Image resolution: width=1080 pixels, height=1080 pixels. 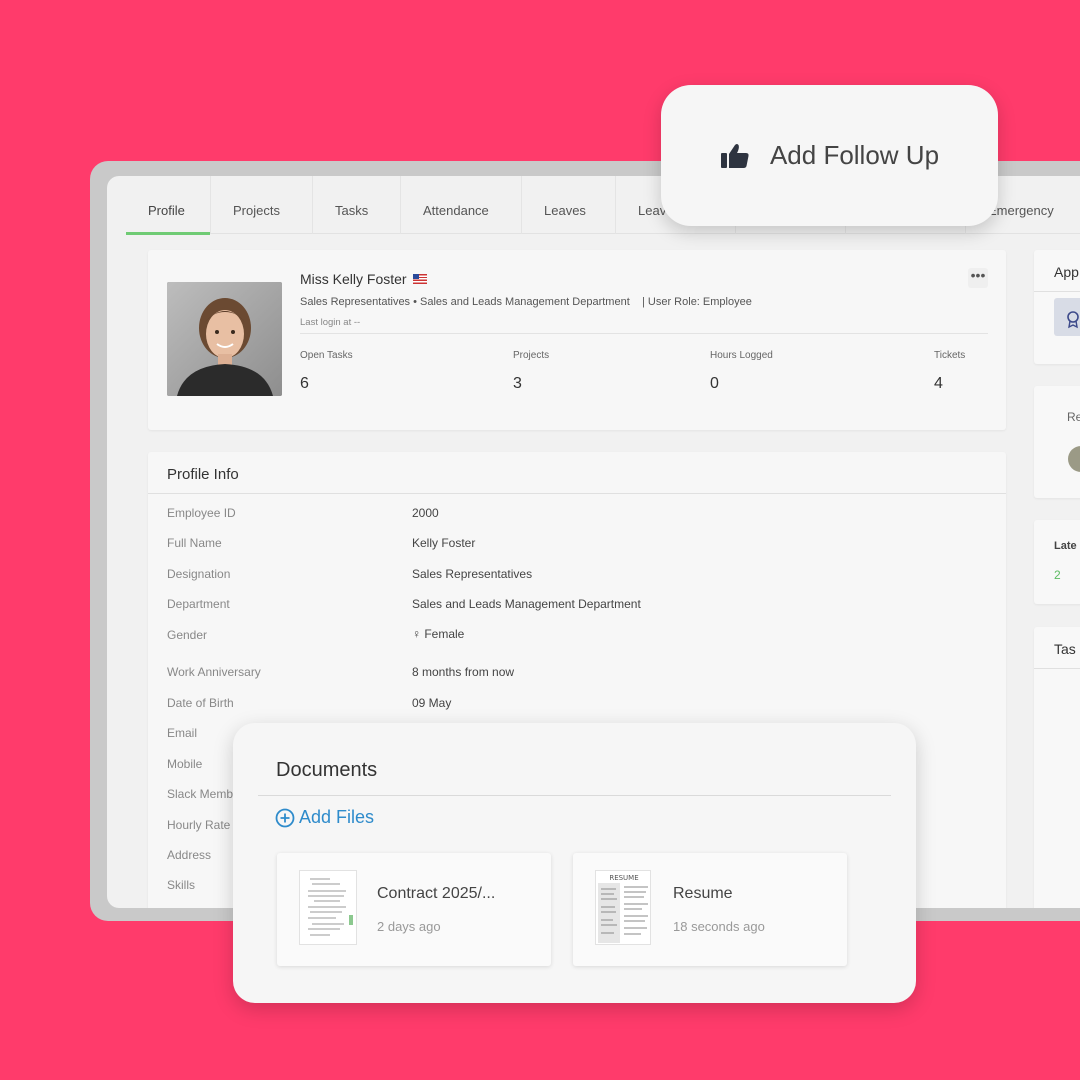 What do you see at coordinates (199, 574) in the screenshot?
I see `row-label-designation: Designation` at bounding box center [199, 574].